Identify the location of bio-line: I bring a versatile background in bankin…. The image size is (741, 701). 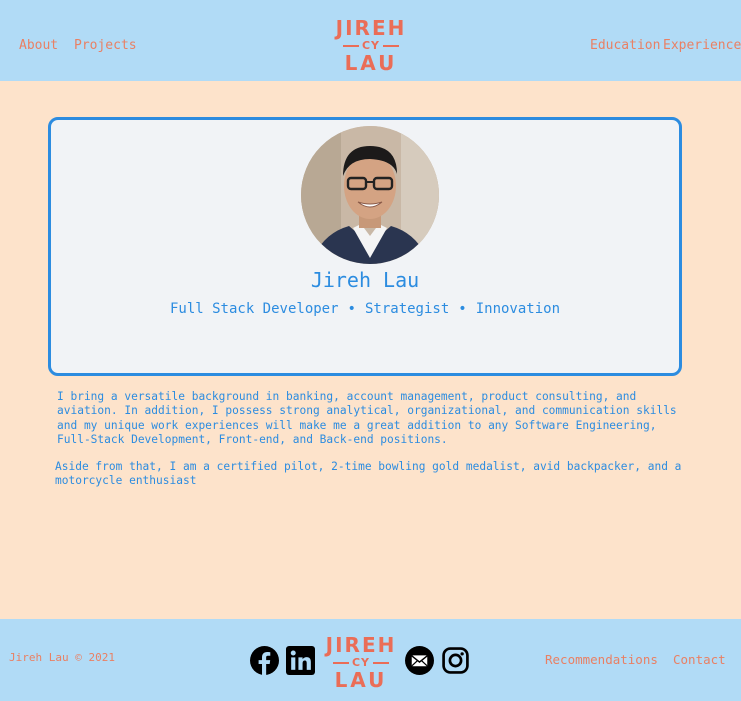
(347, 396).